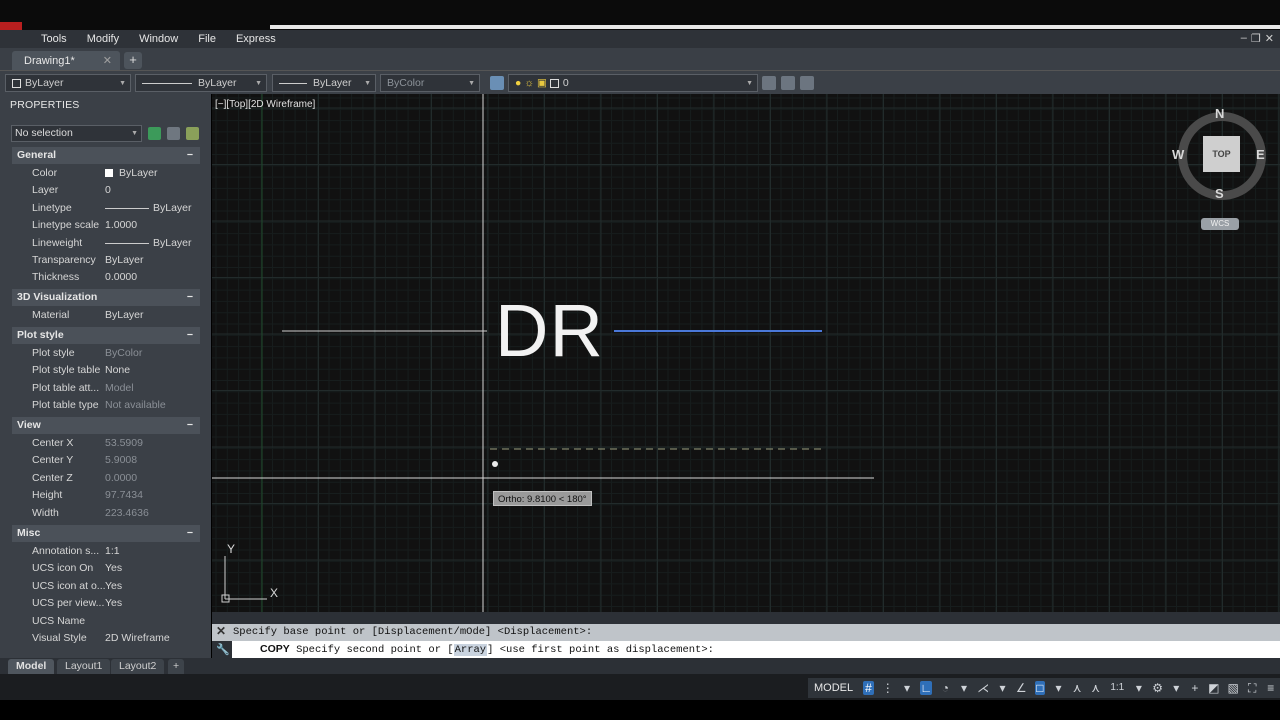 Image resolution: width=1280 pixels, height=720 pixels. What do you see at coordinates (945, 688) in the screenshot?
I see `polar-icon: ◔` at bounding box center [945, 688].